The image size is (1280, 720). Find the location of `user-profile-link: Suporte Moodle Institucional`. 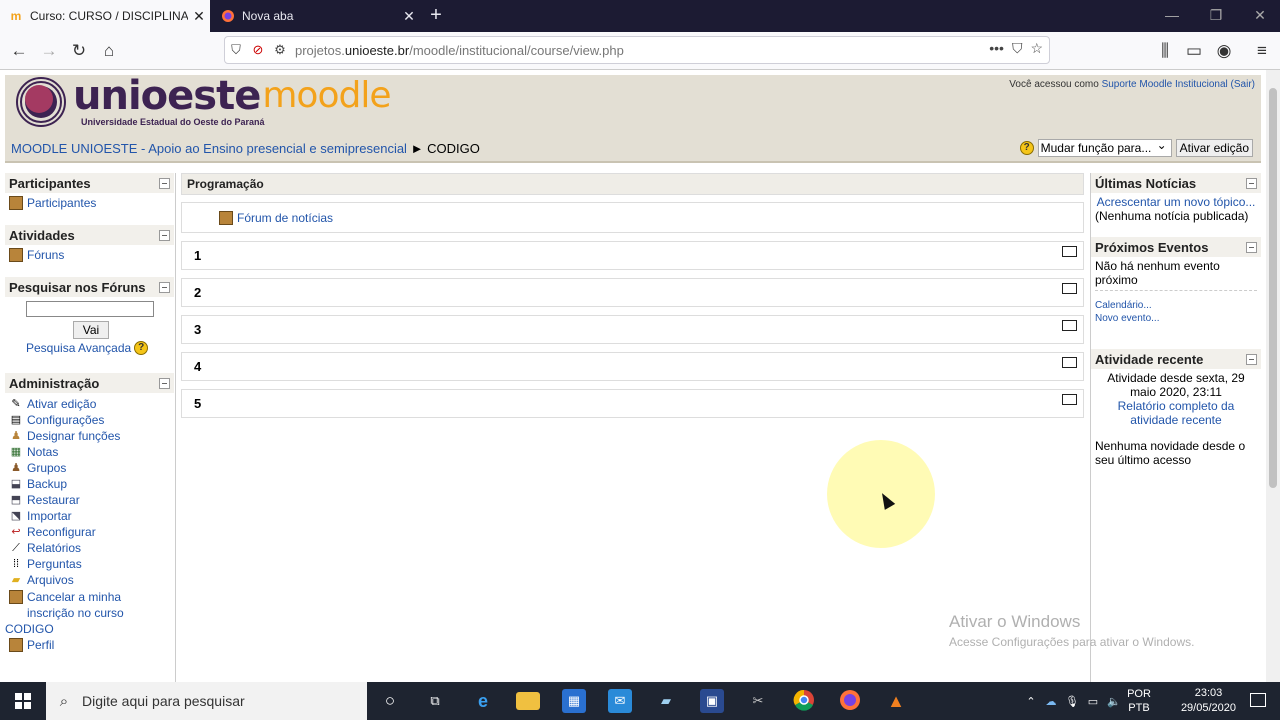

user-profile-link: Suporte Moodle Institucional is located at coordinates (1165, 84).